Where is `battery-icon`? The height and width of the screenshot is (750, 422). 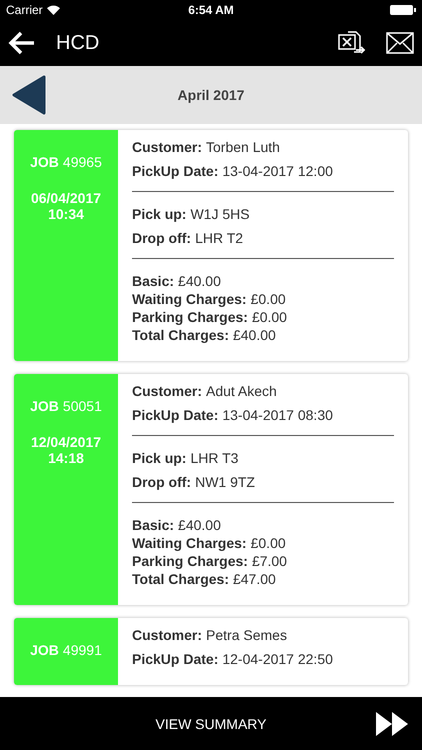
battery-icon is located at coordinates (403, 10).